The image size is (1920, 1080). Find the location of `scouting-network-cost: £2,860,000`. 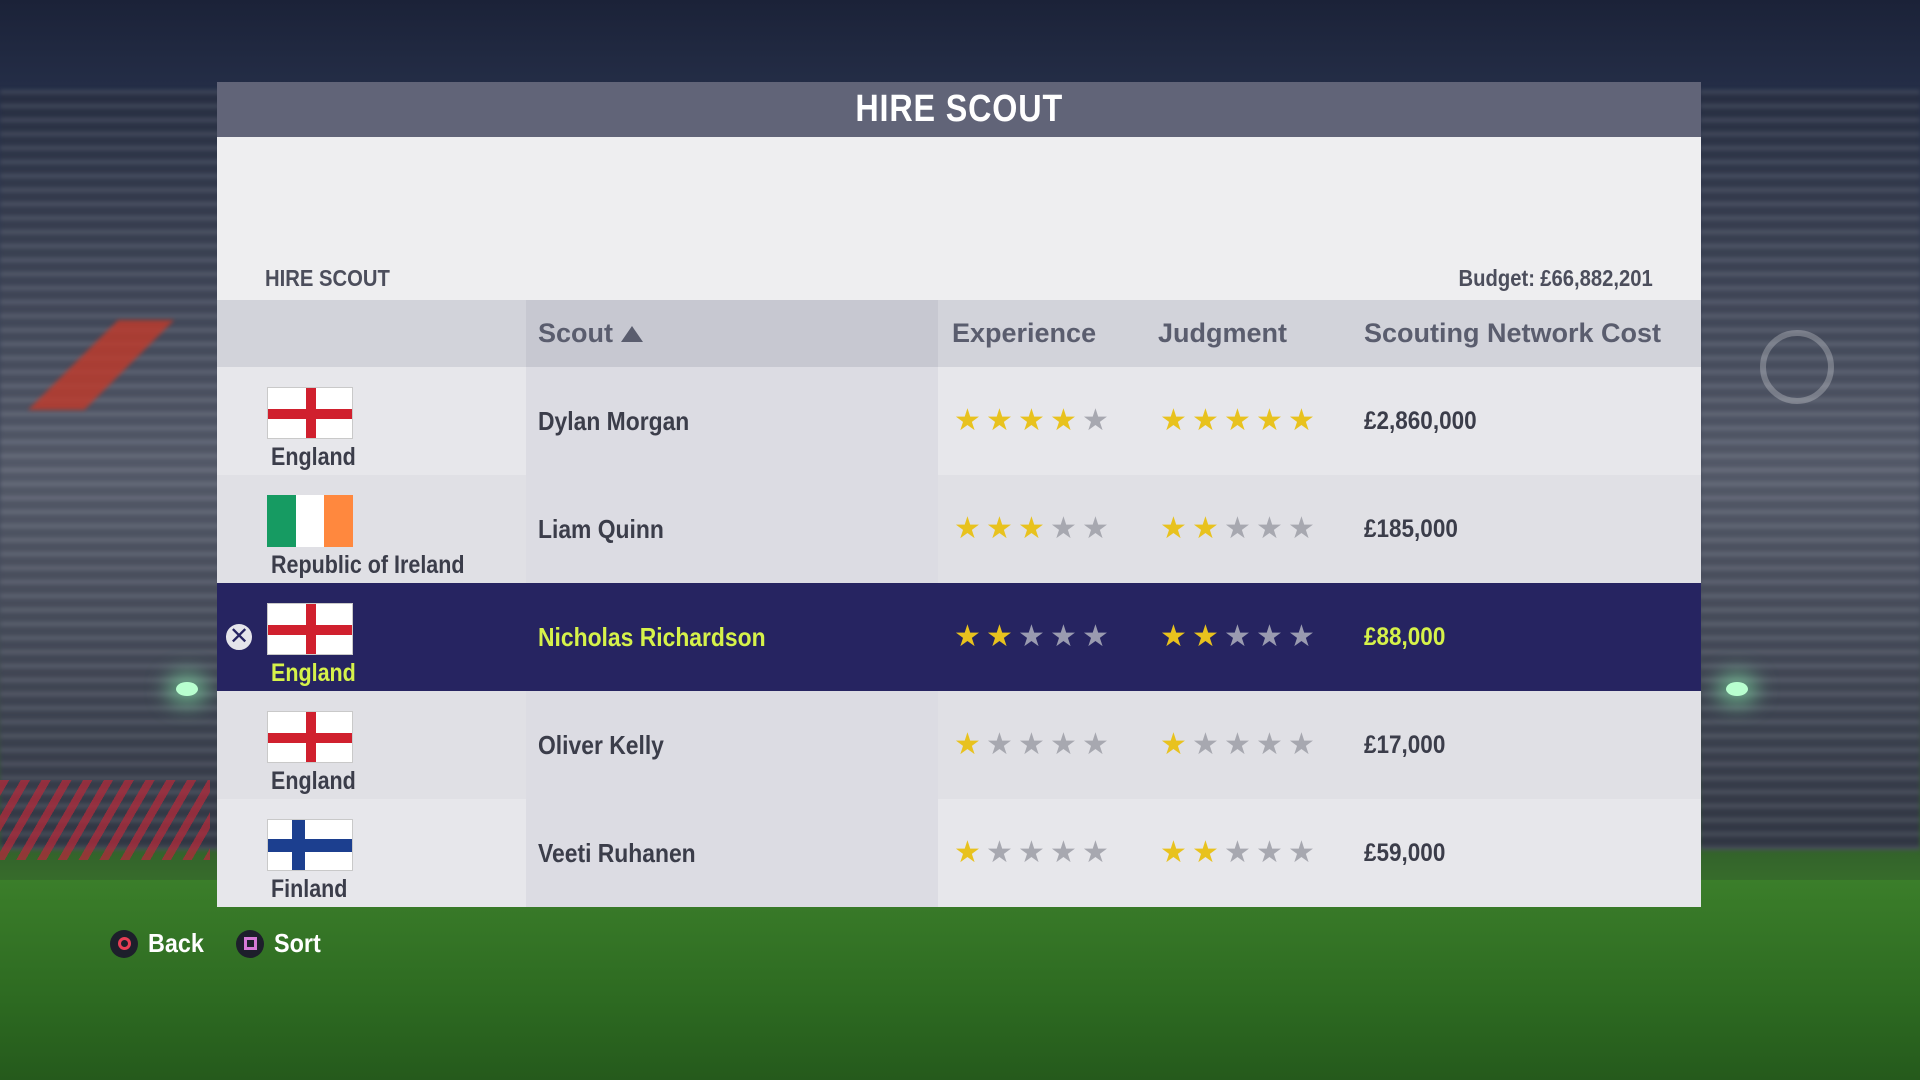

scouting-network-cost: £2,860,000 is located at coordinates (1420, 420).